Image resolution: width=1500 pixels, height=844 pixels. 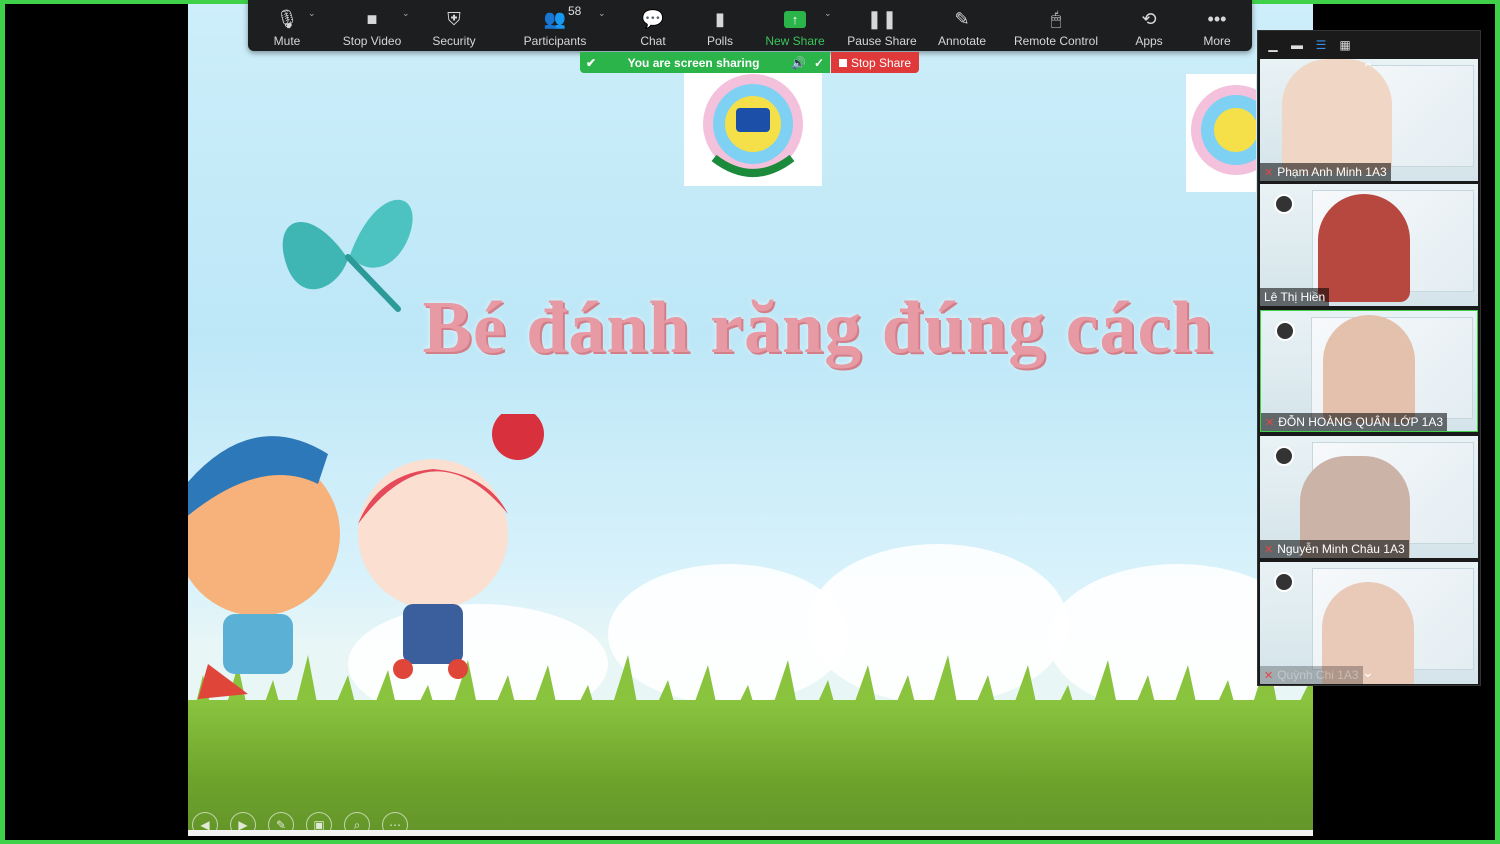 What do you see at coordinates (1149, 19) in the screenshot?
I see `apps-icon: ⟲` at bounding box center [1149, 19].